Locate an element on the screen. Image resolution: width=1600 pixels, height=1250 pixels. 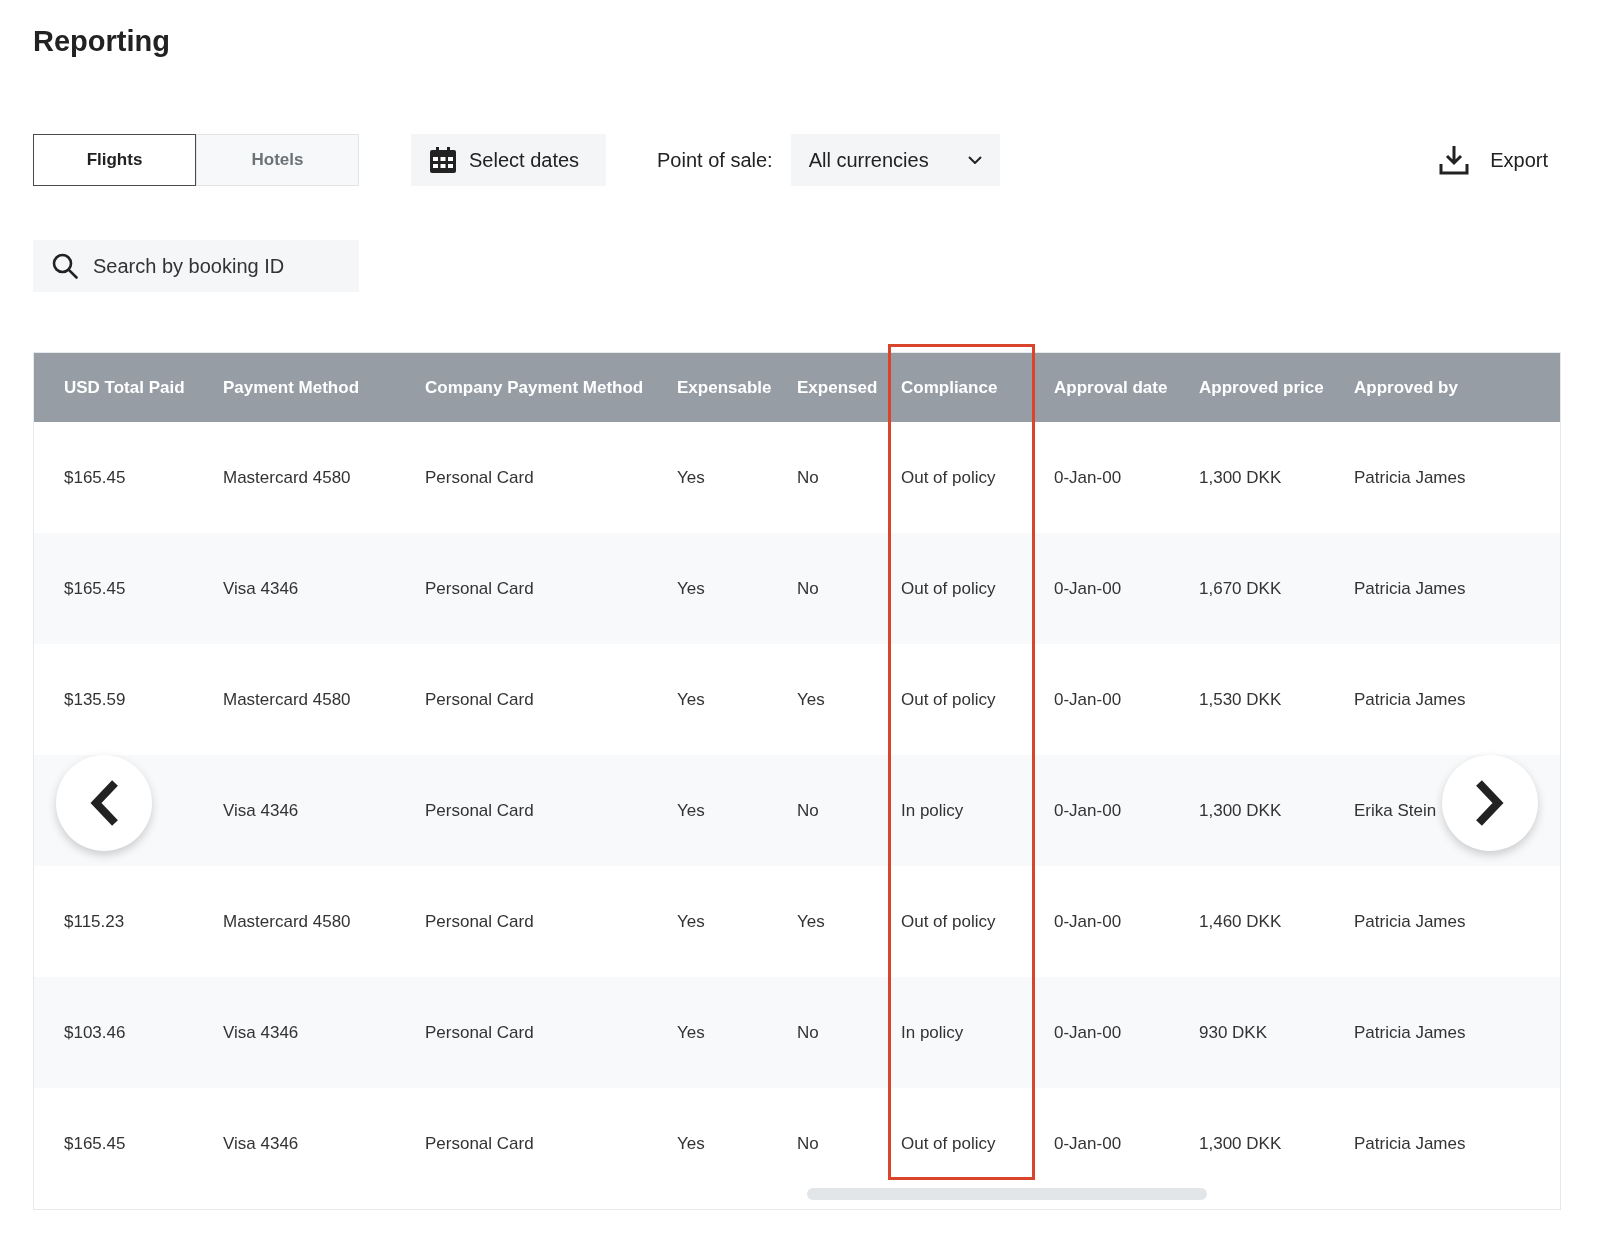
column-header: Expensed is located at coordinates (838, 387).